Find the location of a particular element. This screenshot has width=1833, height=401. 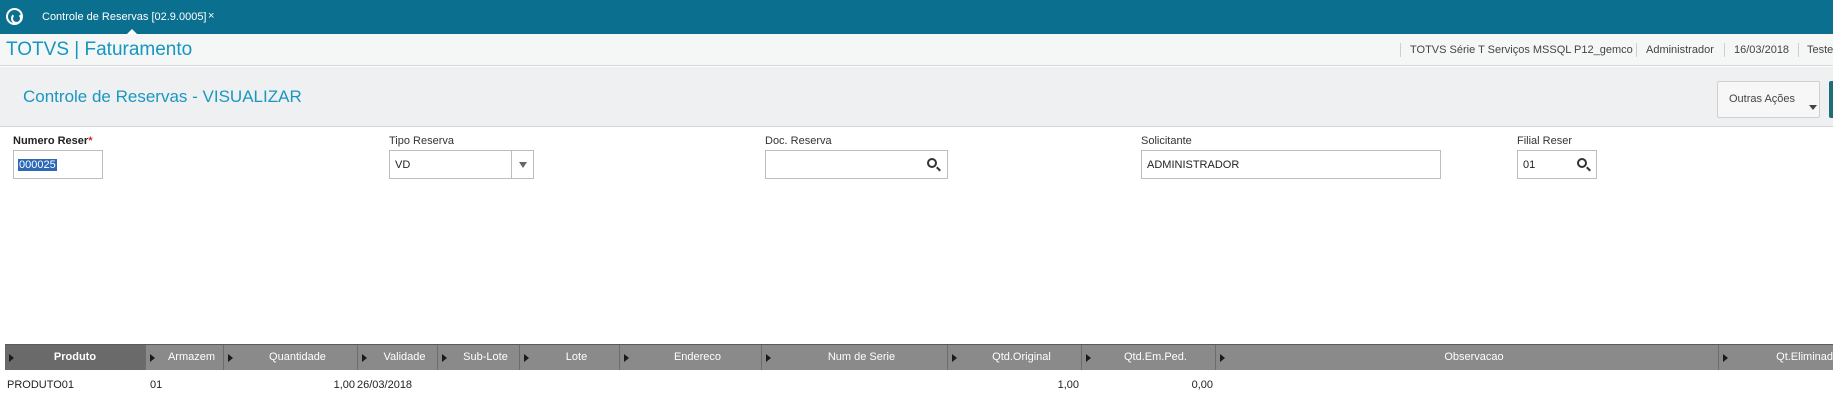

cell-qtd-original: 1,00 is located at coordinates (1068, 385).